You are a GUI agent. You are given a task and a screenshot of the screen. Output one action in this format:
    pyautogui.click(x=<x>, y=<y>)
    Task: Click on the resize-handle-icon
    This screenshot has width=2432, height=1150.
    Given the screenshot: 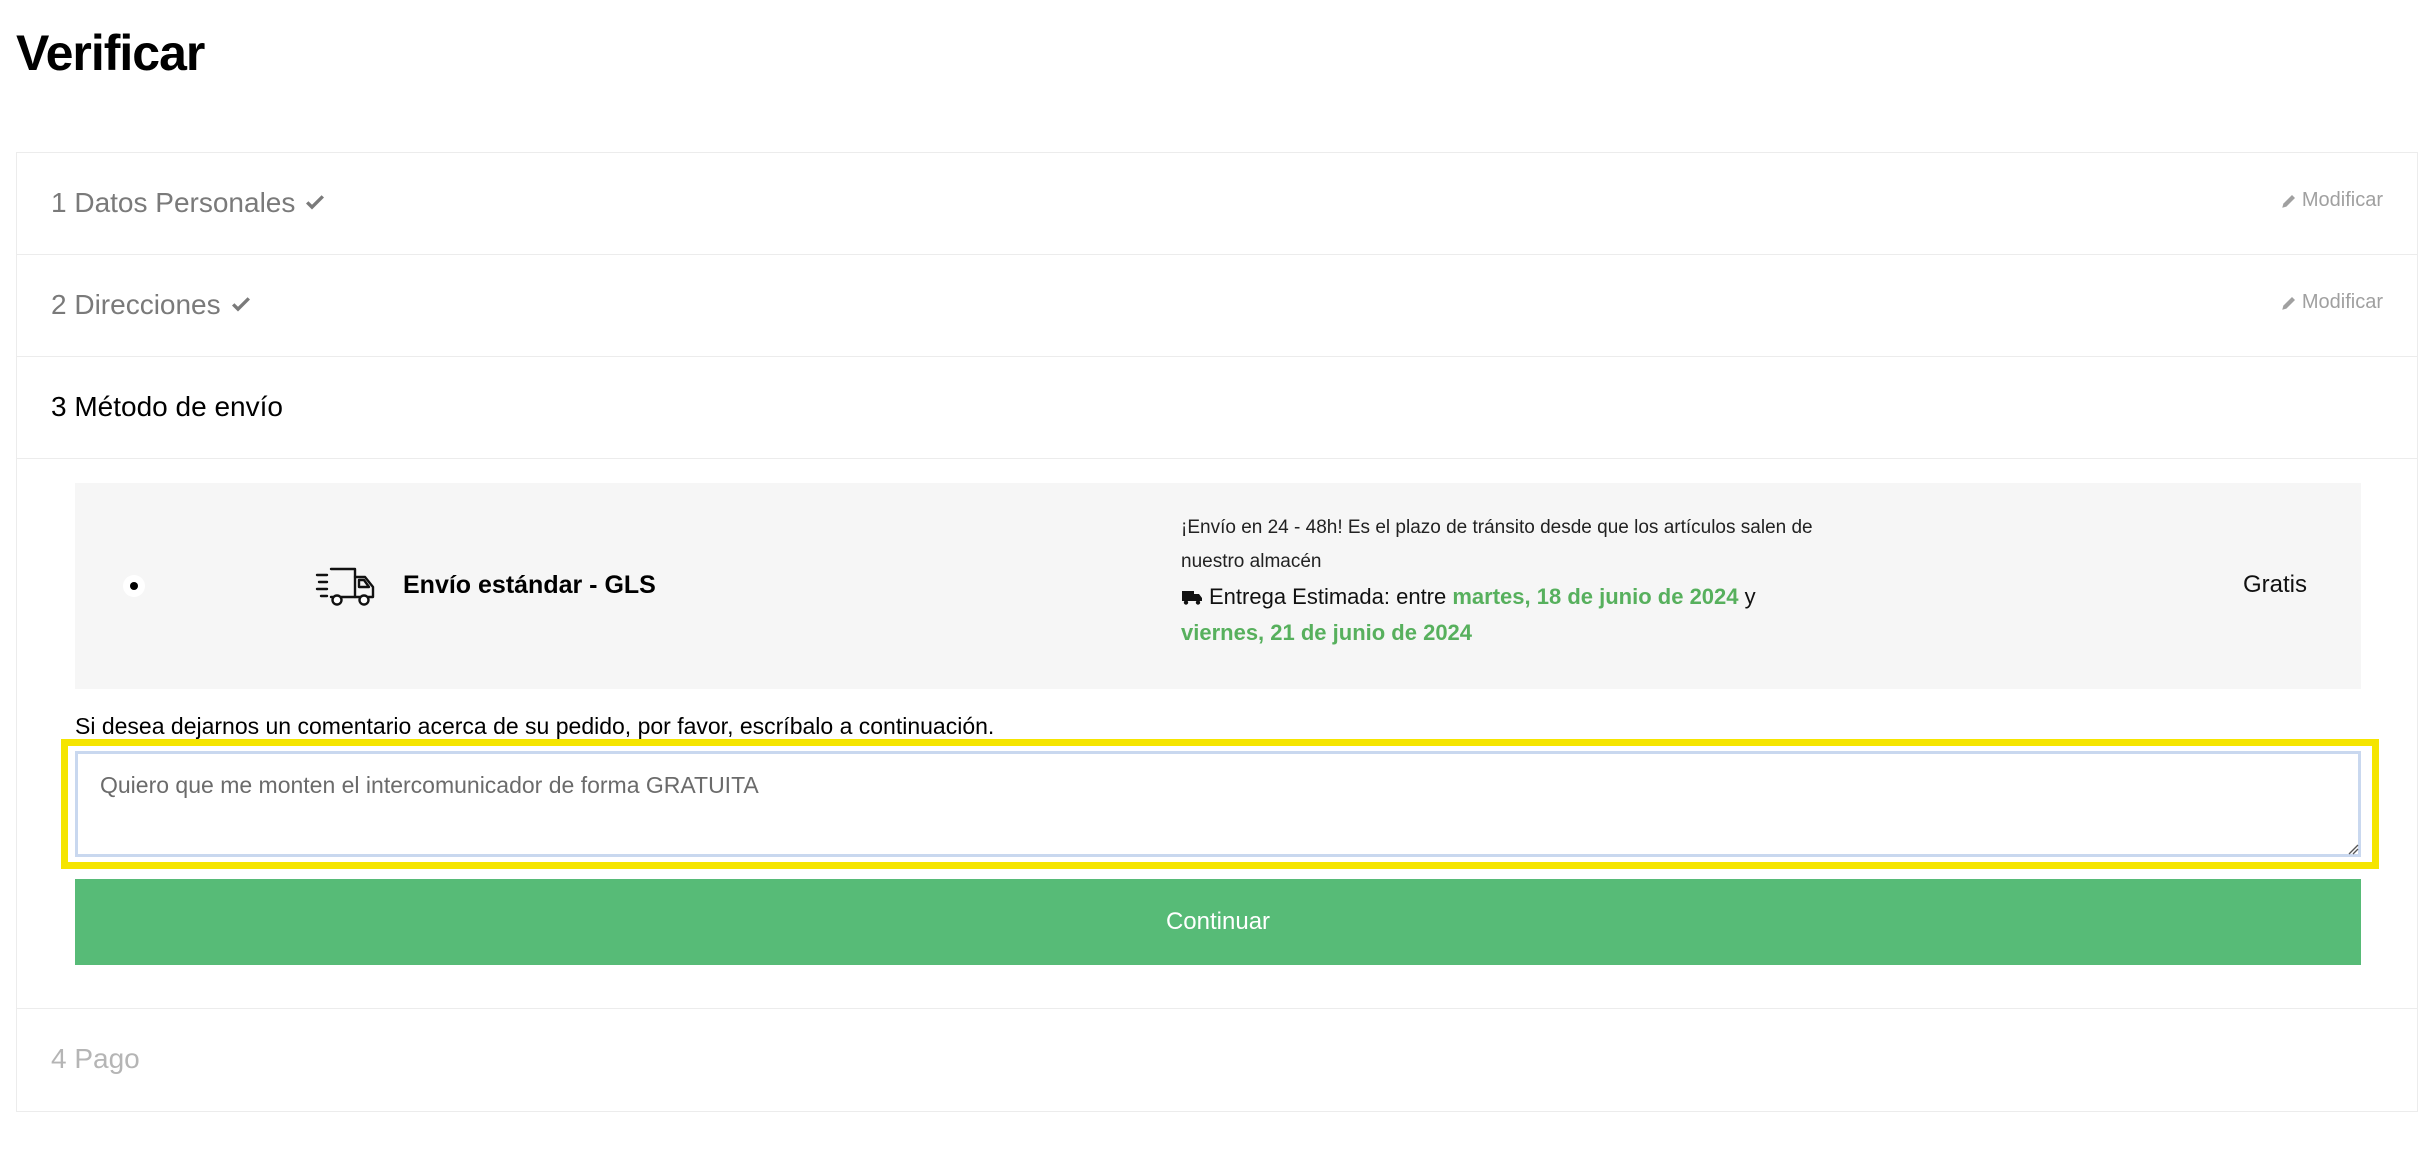 What is the action you would take?
    pyautogui.click(x=2353, y=849)
    